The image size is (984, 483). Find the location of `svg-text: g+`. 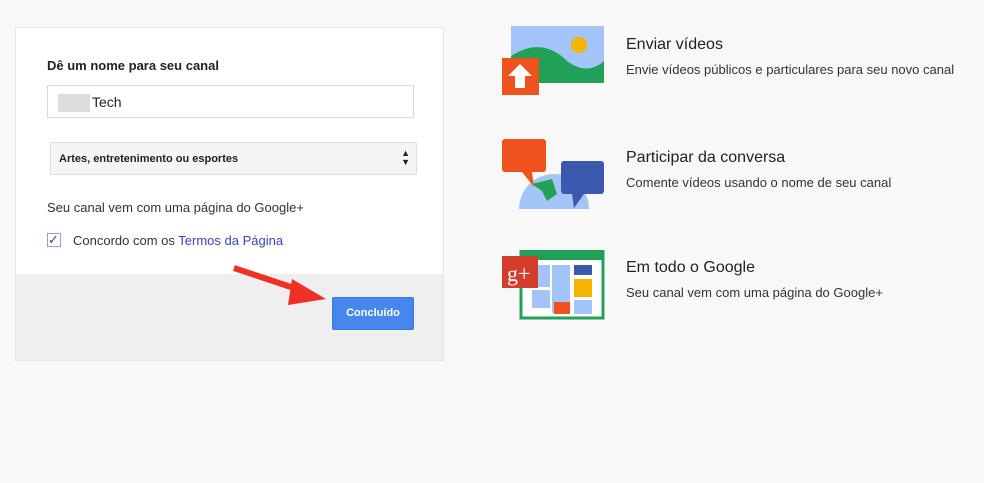

svg-text: g+ is located at coordinates (518, 273).